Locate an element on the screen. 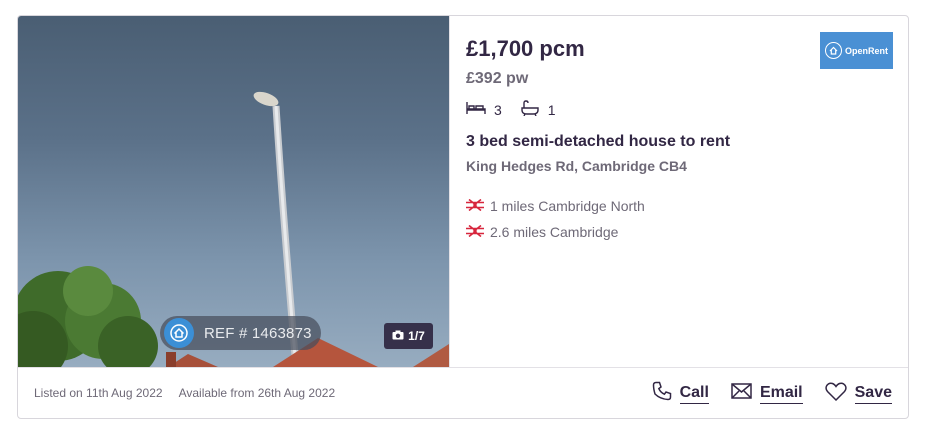  camera-icon is located at coordinates (398, 336).